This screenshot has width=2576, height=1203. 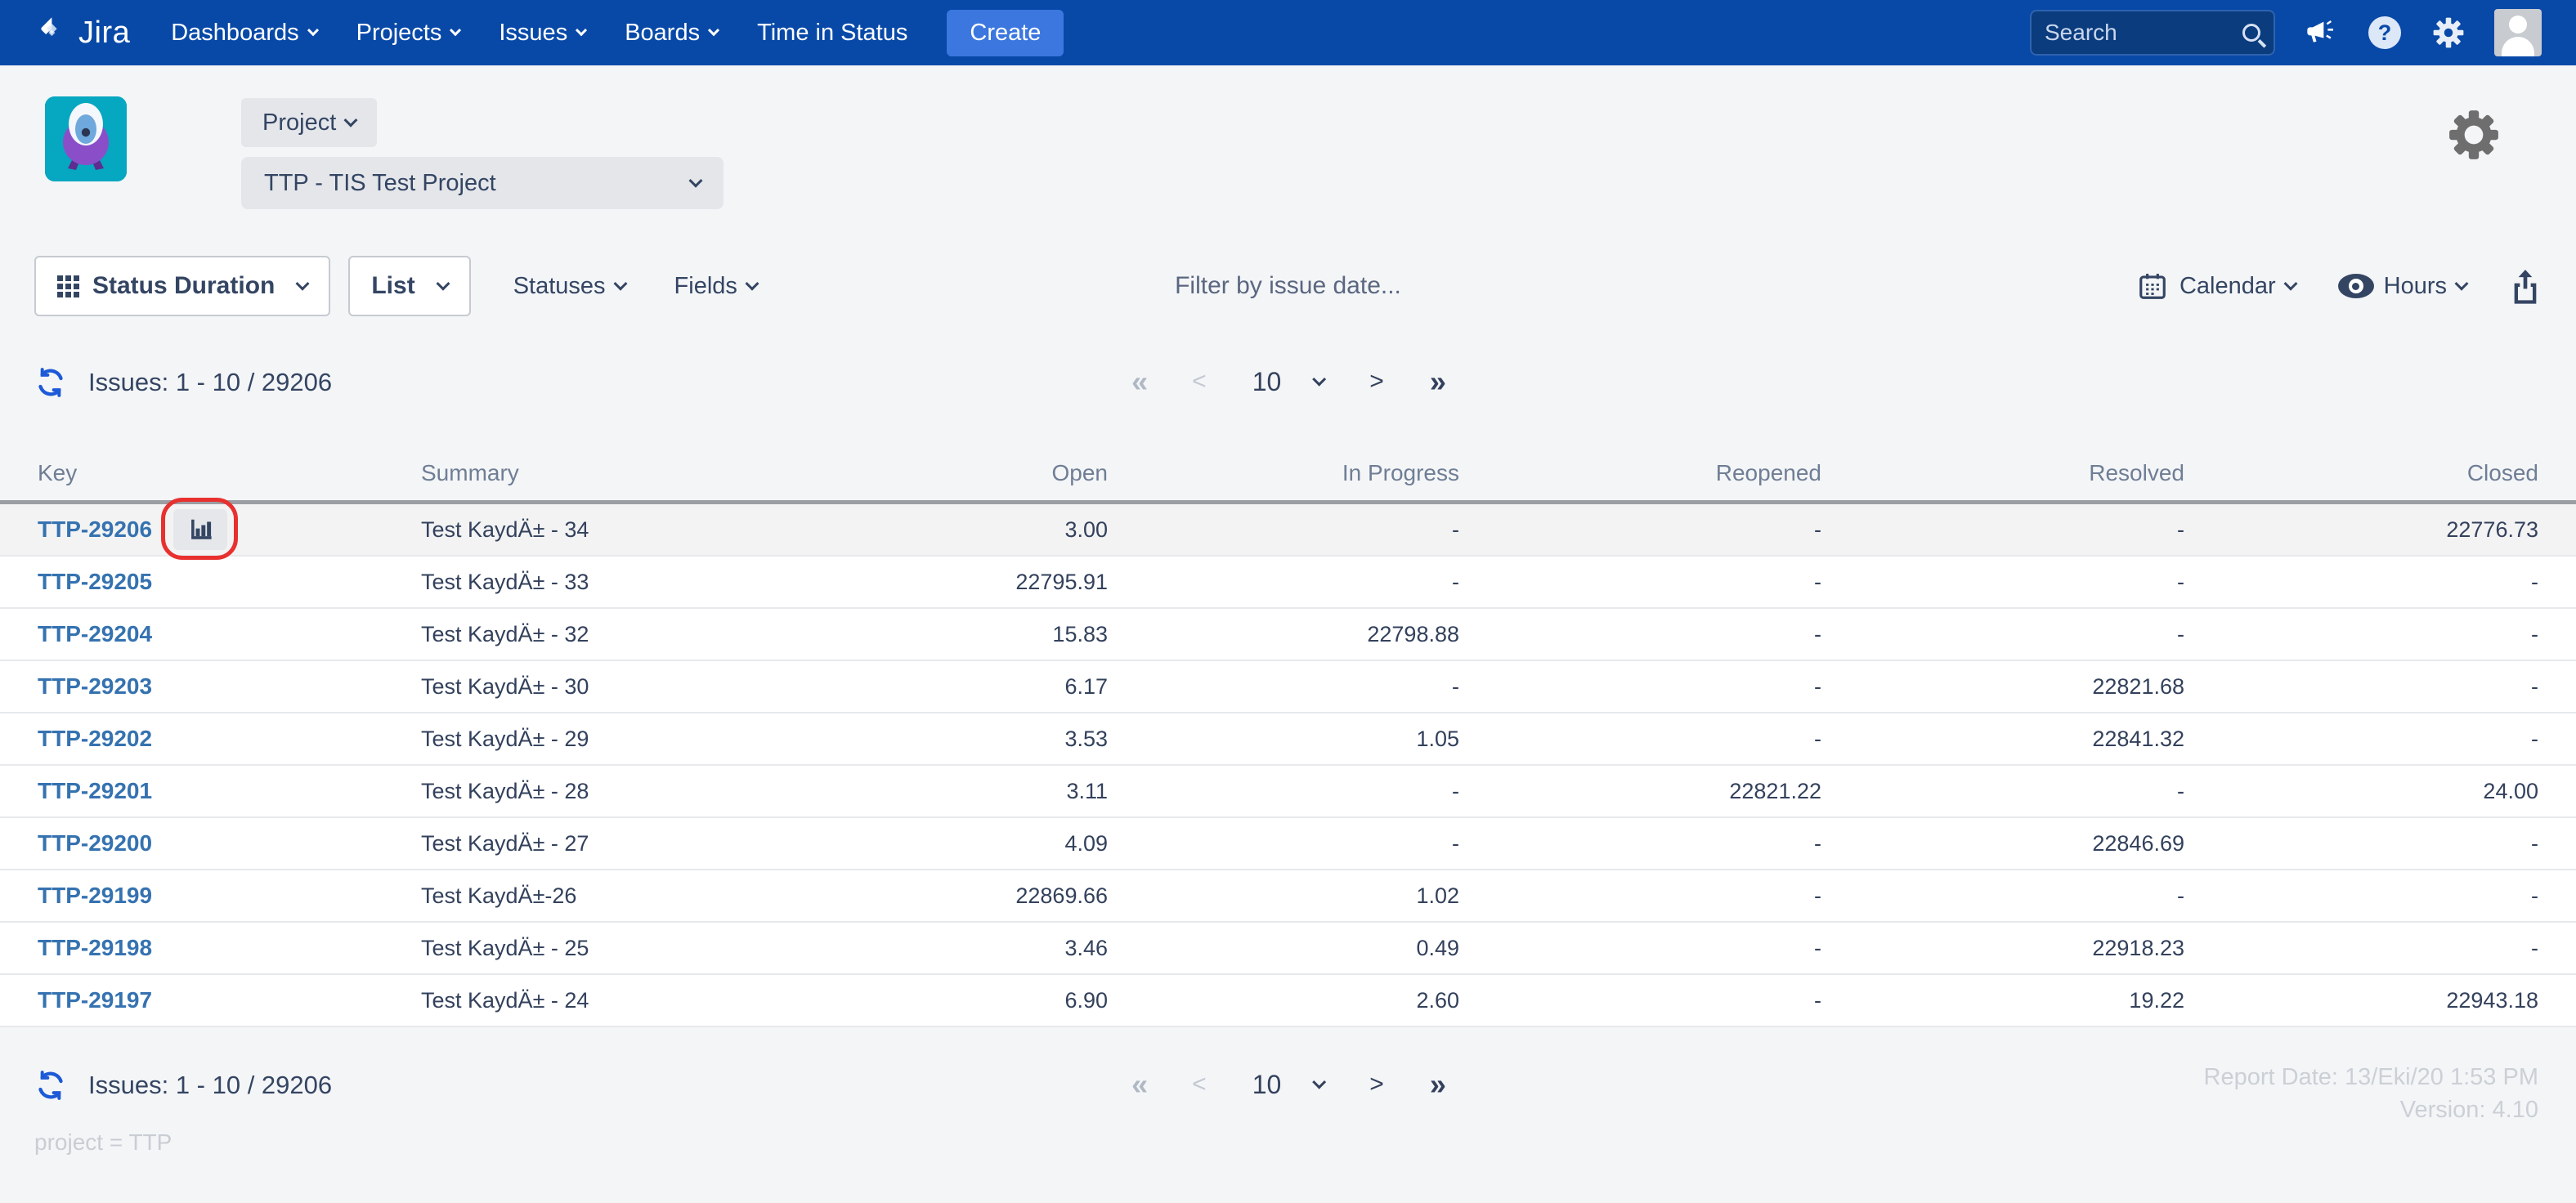 I want to click on version-label: Version: 4.10, so click(x=2469, y=1110).